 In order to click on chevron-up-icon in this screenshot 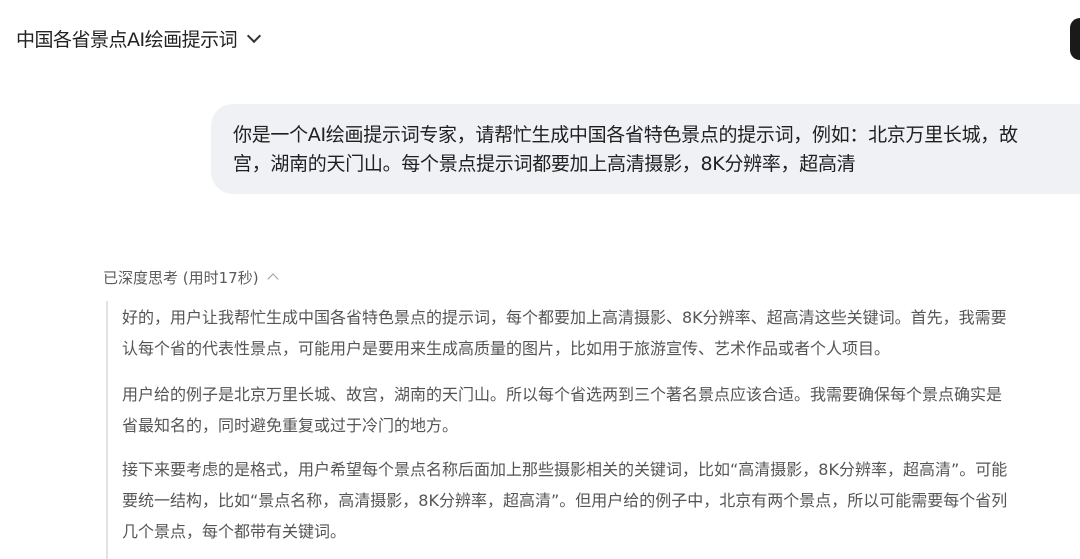, I will do `click(272, 279)`.